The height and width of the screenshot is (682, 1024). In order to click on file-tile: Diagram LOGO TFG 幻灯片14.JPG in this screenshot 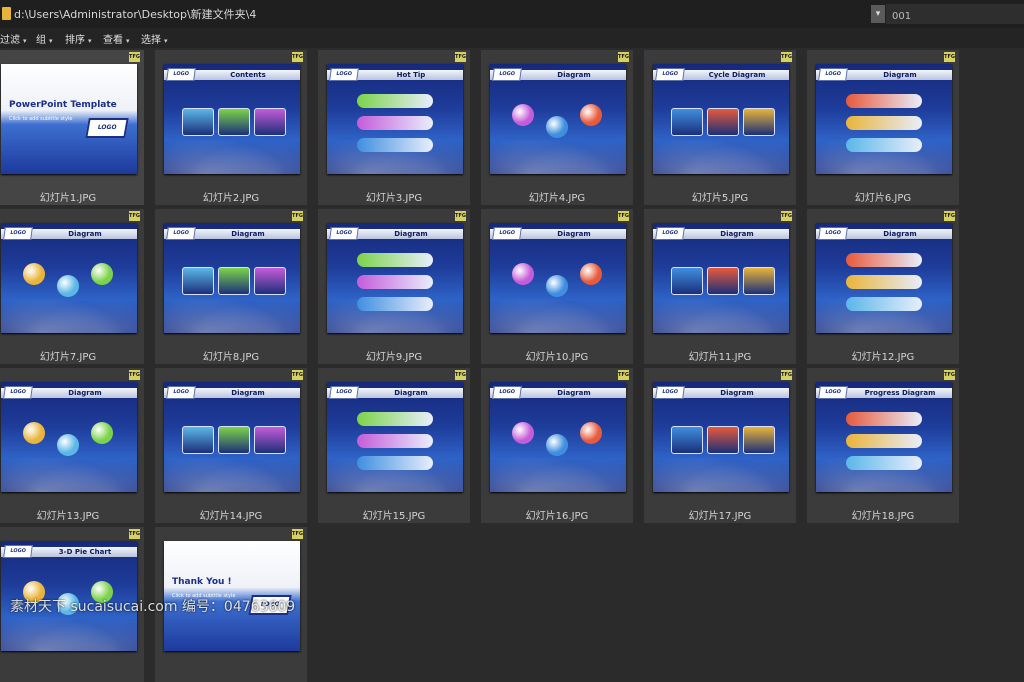, I will do `click(231, 445)`.